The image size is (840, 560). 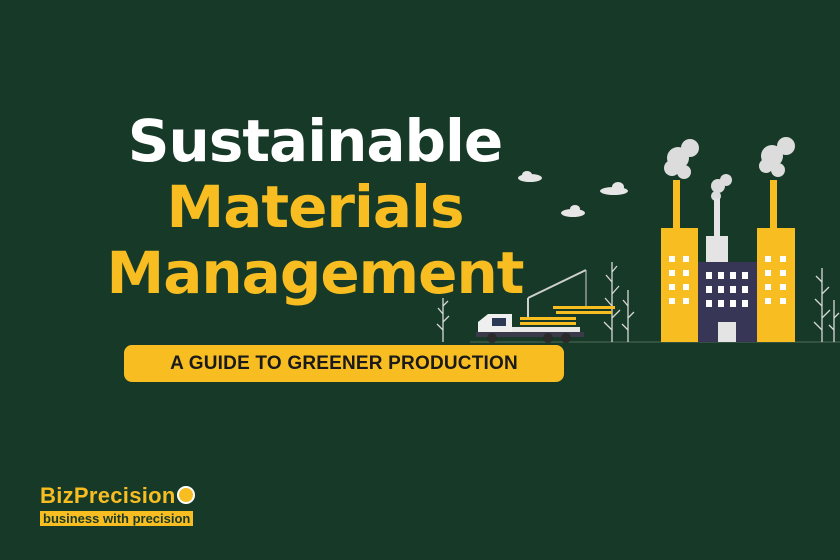 I want to click on logo-name-row: BizPrecision, so click(x=117, y=496).